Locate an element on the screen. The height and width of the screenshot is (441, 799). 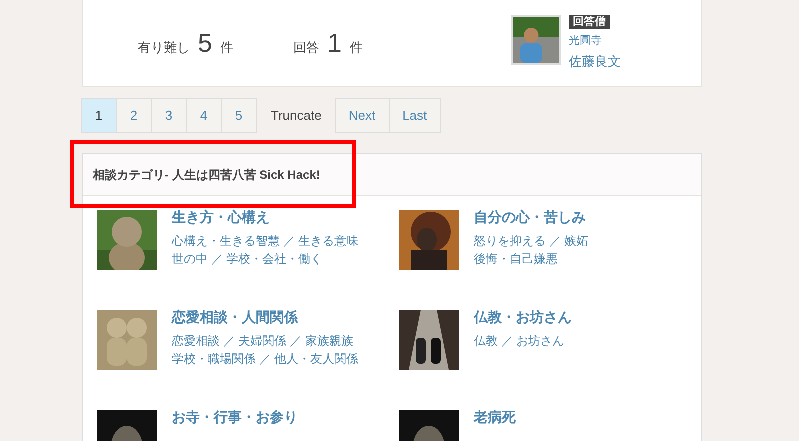
pagination-button: Last is located at coordinates (415, 115).